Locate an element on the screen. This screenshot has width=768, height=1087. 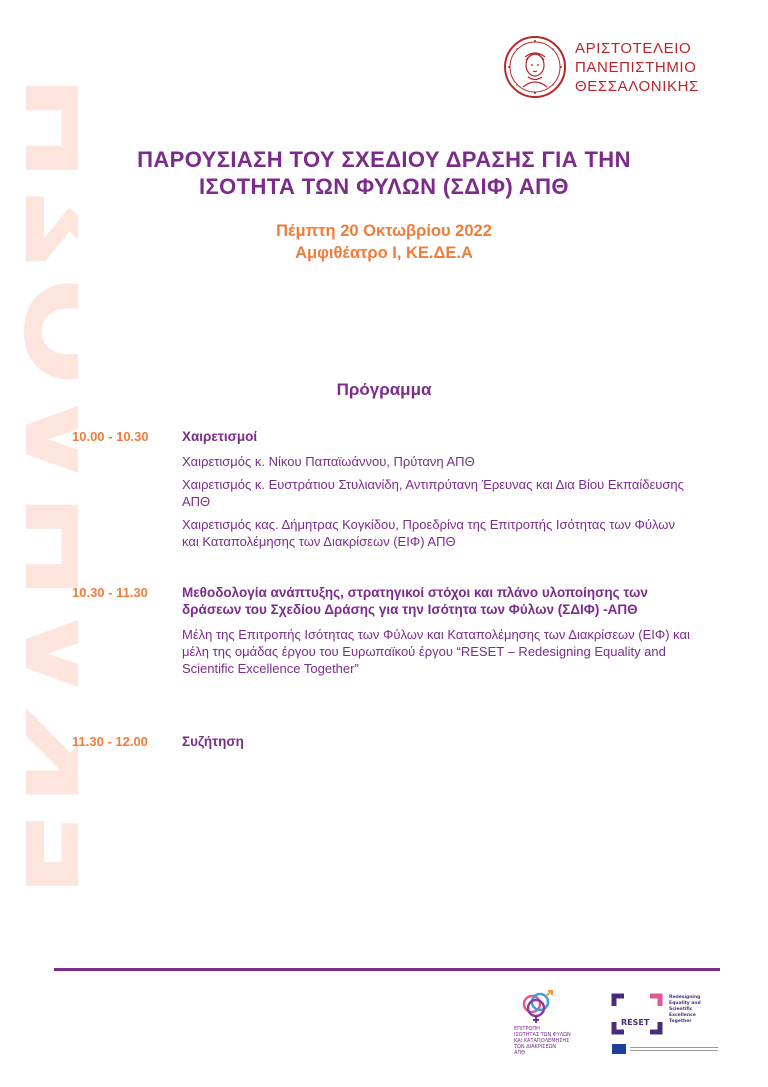
reset-mark-icon is located at coordinates (637, 1014).